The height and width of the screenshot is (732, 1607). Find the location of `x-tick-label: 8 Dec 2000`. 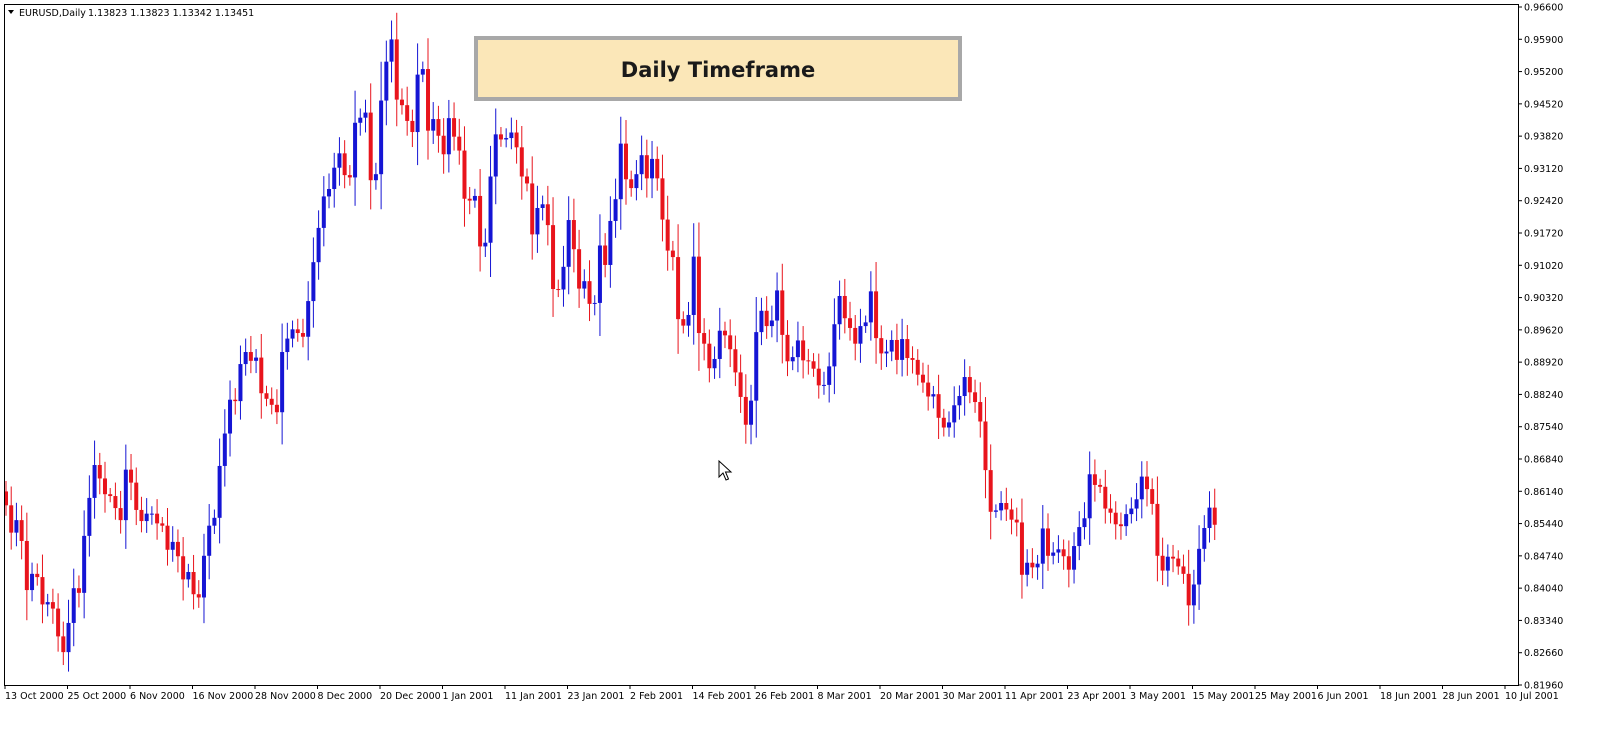

x-tick-label: 8 Dec 2000 is located at coordinates (345, 696).